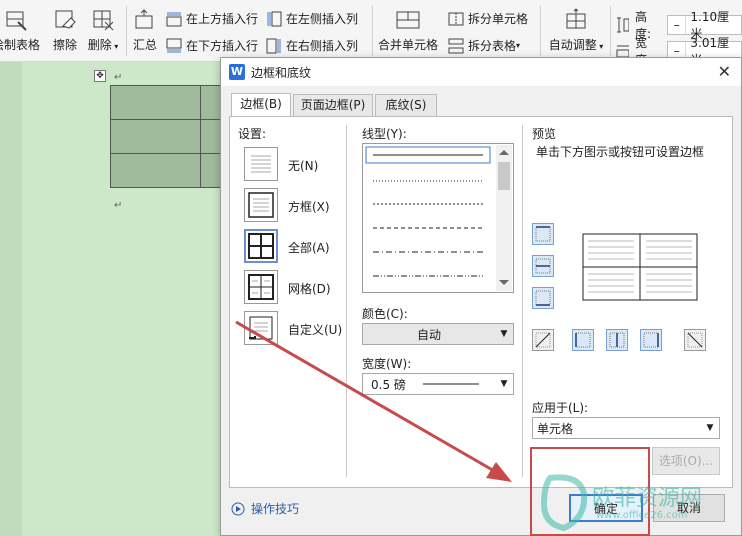 The height and width of the screenshot is (536, 742). Describe the element at coordinates (564, 503) in the screenshot. I see `watermark-logo-icon` at that location.